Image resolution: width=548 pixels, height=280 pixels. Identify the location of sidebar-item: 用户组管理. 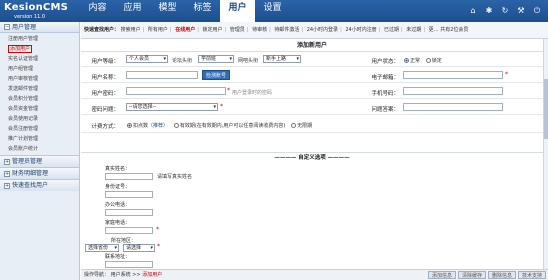
(39, 69).